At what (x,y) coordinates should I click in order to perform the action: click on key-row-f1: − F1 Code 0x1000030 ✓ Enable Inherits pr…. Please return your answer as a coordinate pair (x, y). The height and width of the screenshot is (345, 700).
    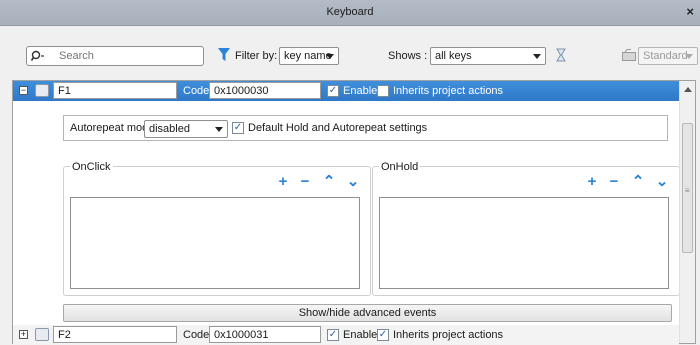
    Looking at the image, I should click on (346, 91).